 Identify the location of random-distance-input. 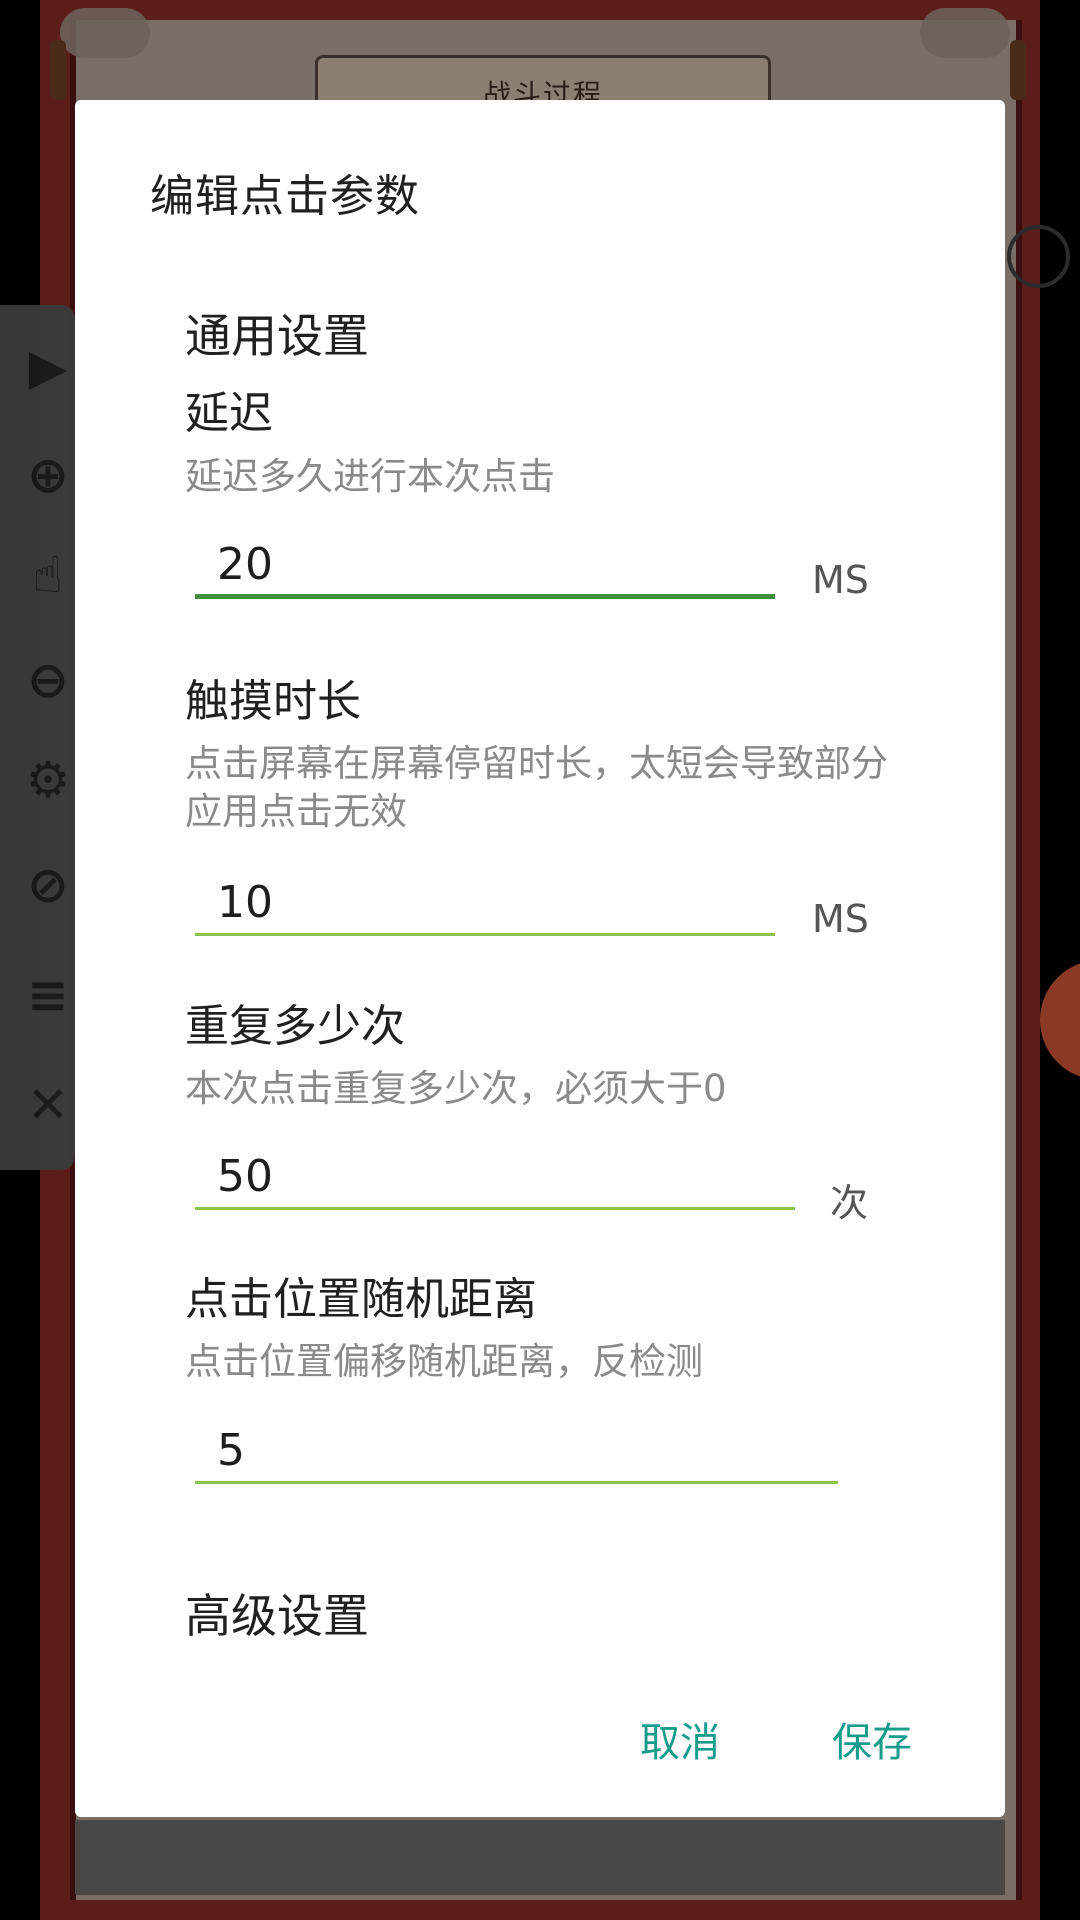
(516, 1452).